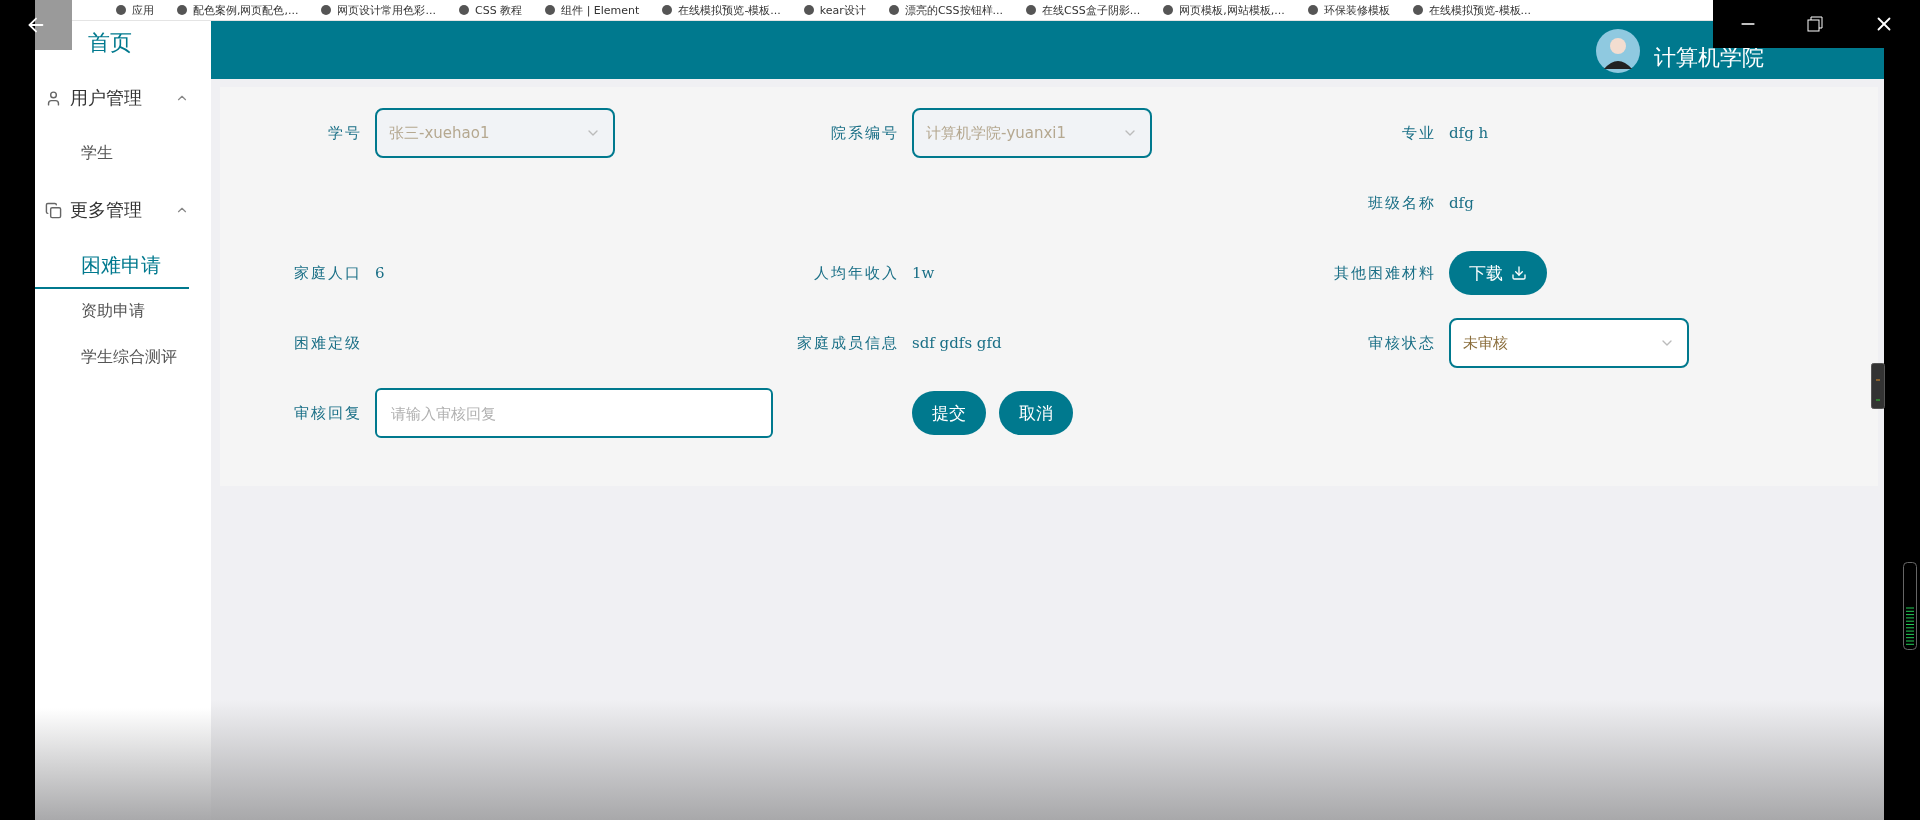  What do you see at coordinates (1469, 133) in the screenshot?
I see `field-value: dfg h` at bounding box center [1469, 133].